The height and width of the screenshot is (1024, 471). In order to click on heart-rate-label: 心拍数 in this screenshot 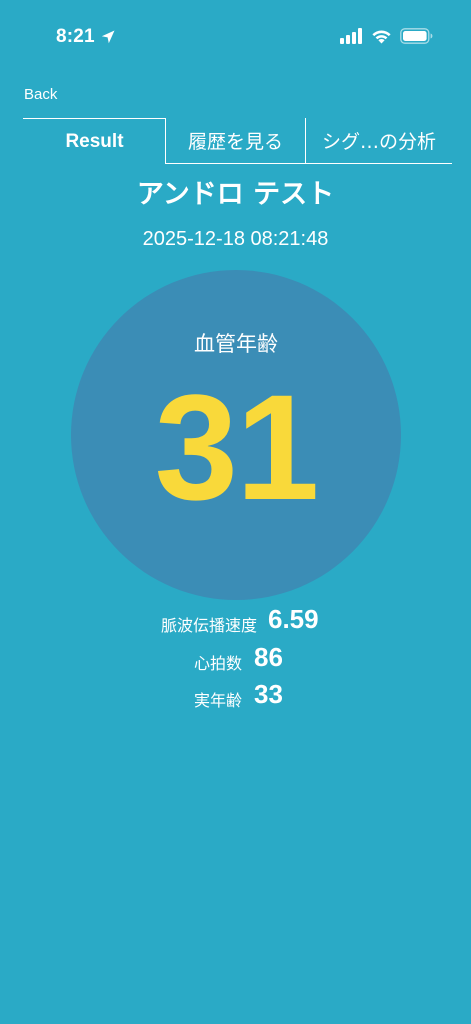, I will do `click(217, 663)`.